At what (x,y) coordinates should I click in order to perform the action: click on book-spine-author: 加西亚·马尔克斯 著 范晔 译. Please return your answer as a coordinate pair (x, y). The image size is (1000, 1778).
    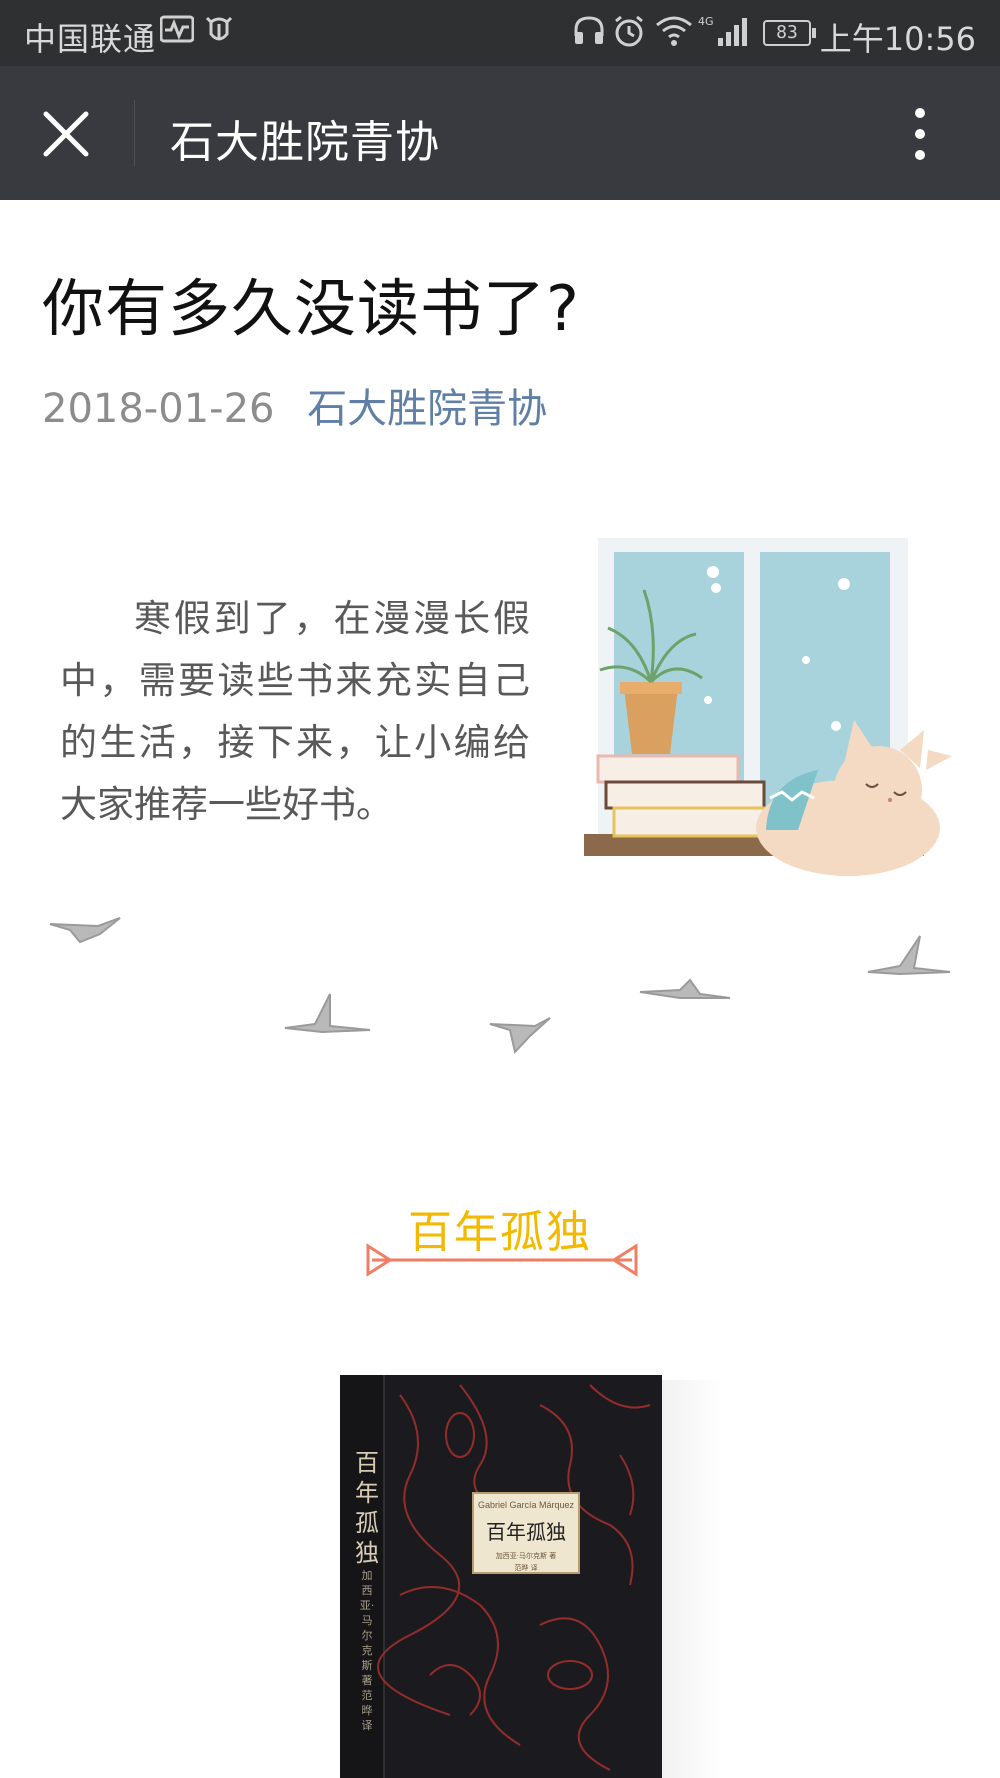
    Looking at the image, I should click on (367, 1650).